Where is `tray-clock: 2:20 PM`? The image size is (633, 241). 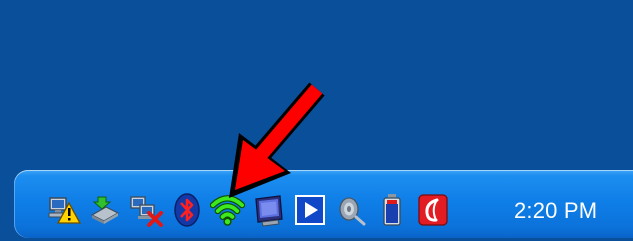
tray-clock: 2:20 PM is located at coordinates (555, 211).